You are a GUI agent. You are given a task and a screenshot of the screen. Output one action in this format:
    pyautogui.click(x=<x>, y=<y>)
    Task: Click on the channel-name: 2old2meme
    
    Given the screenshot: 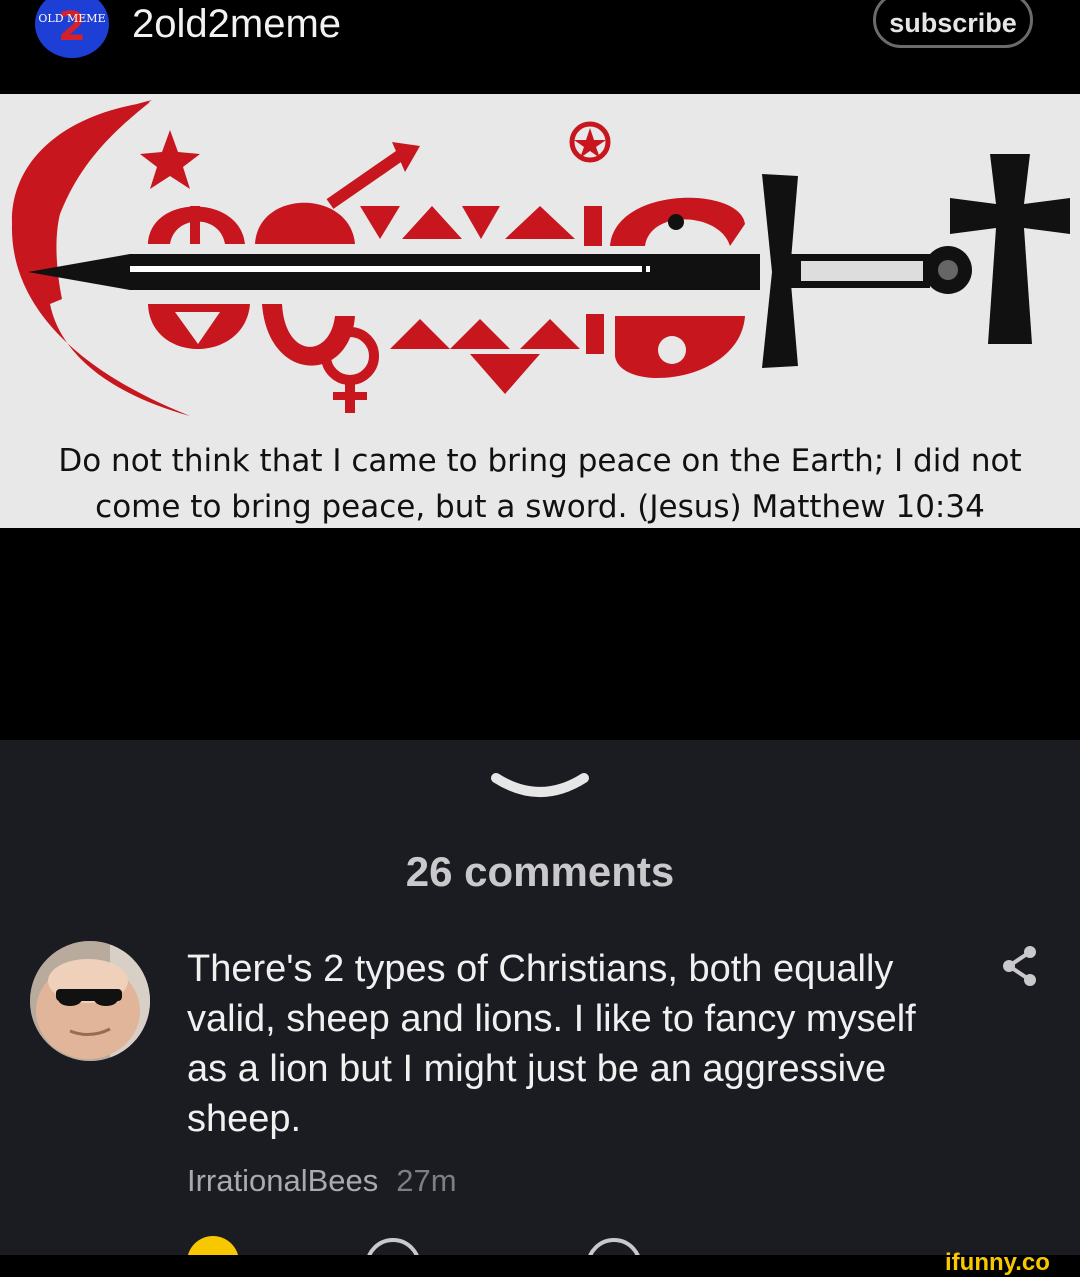 What is the action you would take?
    pyautogui.click(x=236, y=24)
    